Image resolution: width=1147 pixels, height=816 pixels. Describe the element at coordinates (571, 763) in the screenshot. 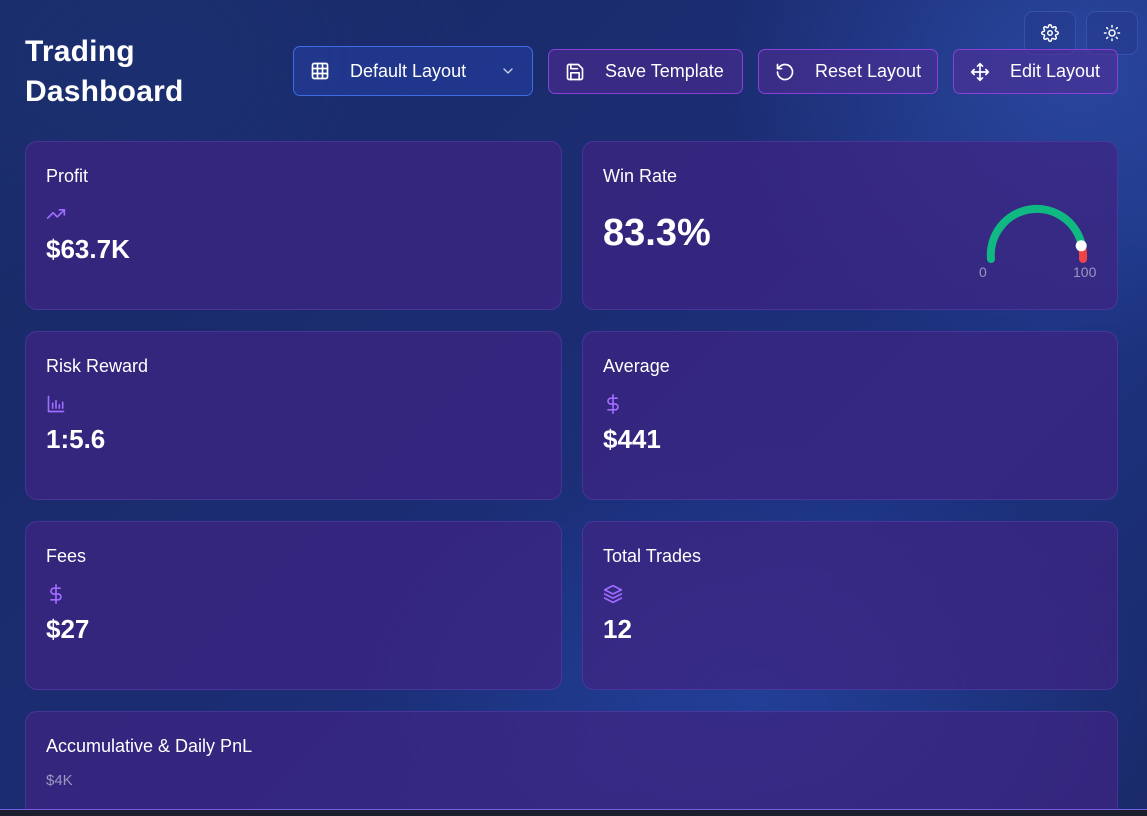

I see `pnl-chart-card: Accumulative & Daily PnL $4K` at that location.